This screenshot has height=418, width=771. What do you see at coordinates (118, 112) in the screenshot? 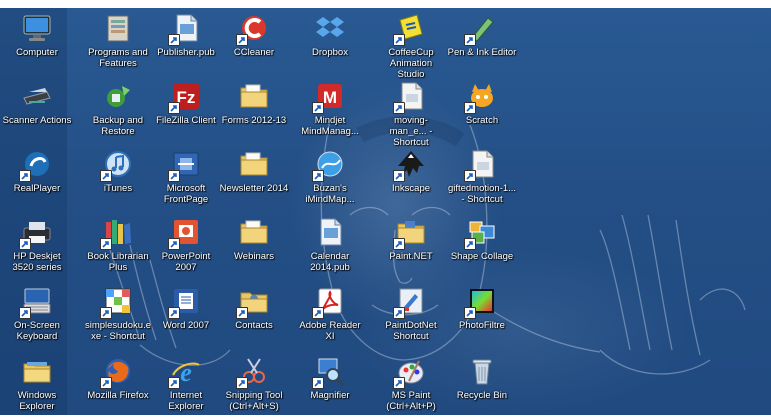
I see `desktop-icon-backup: Backup and Restore` at bounding box center [118, 112].